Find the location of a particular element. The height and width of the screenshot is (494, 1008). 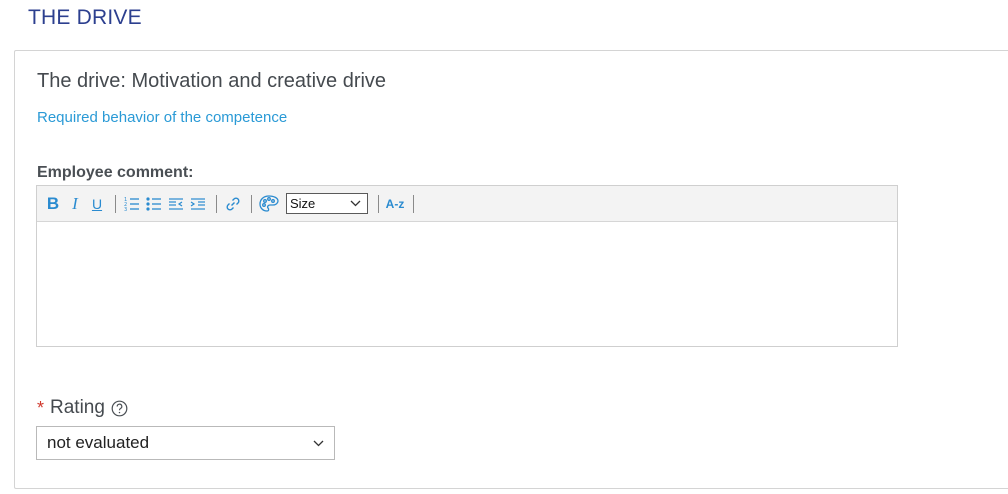

link-button is located at coordinates (233, 204).